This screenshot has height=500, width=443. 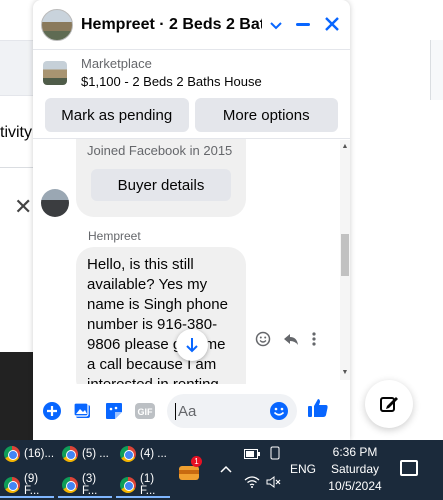 I want to click on volume-muted-icon, so click(x=274, y=483).